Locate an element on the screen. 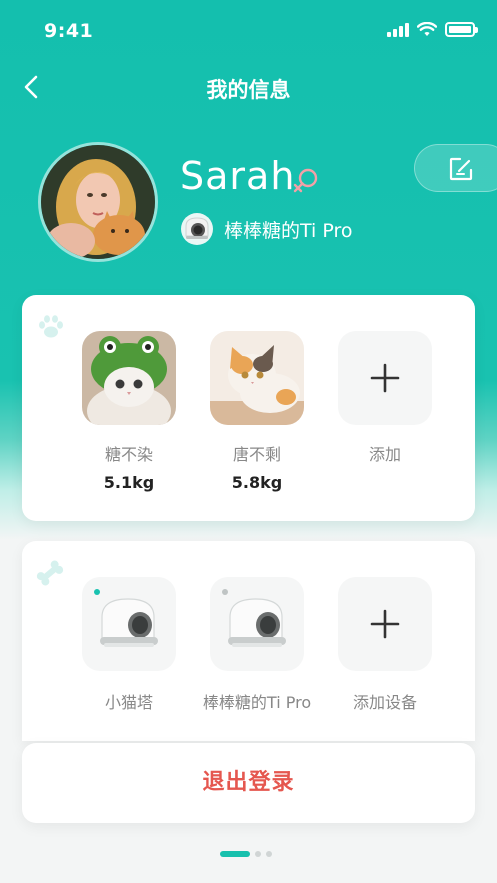 Image resolution: width=497 pixels, height=883 pixels. pet-list: 糖不染 5.1kg 唐不剩 5.8kg 添加 is located at coordinates (257, 411).